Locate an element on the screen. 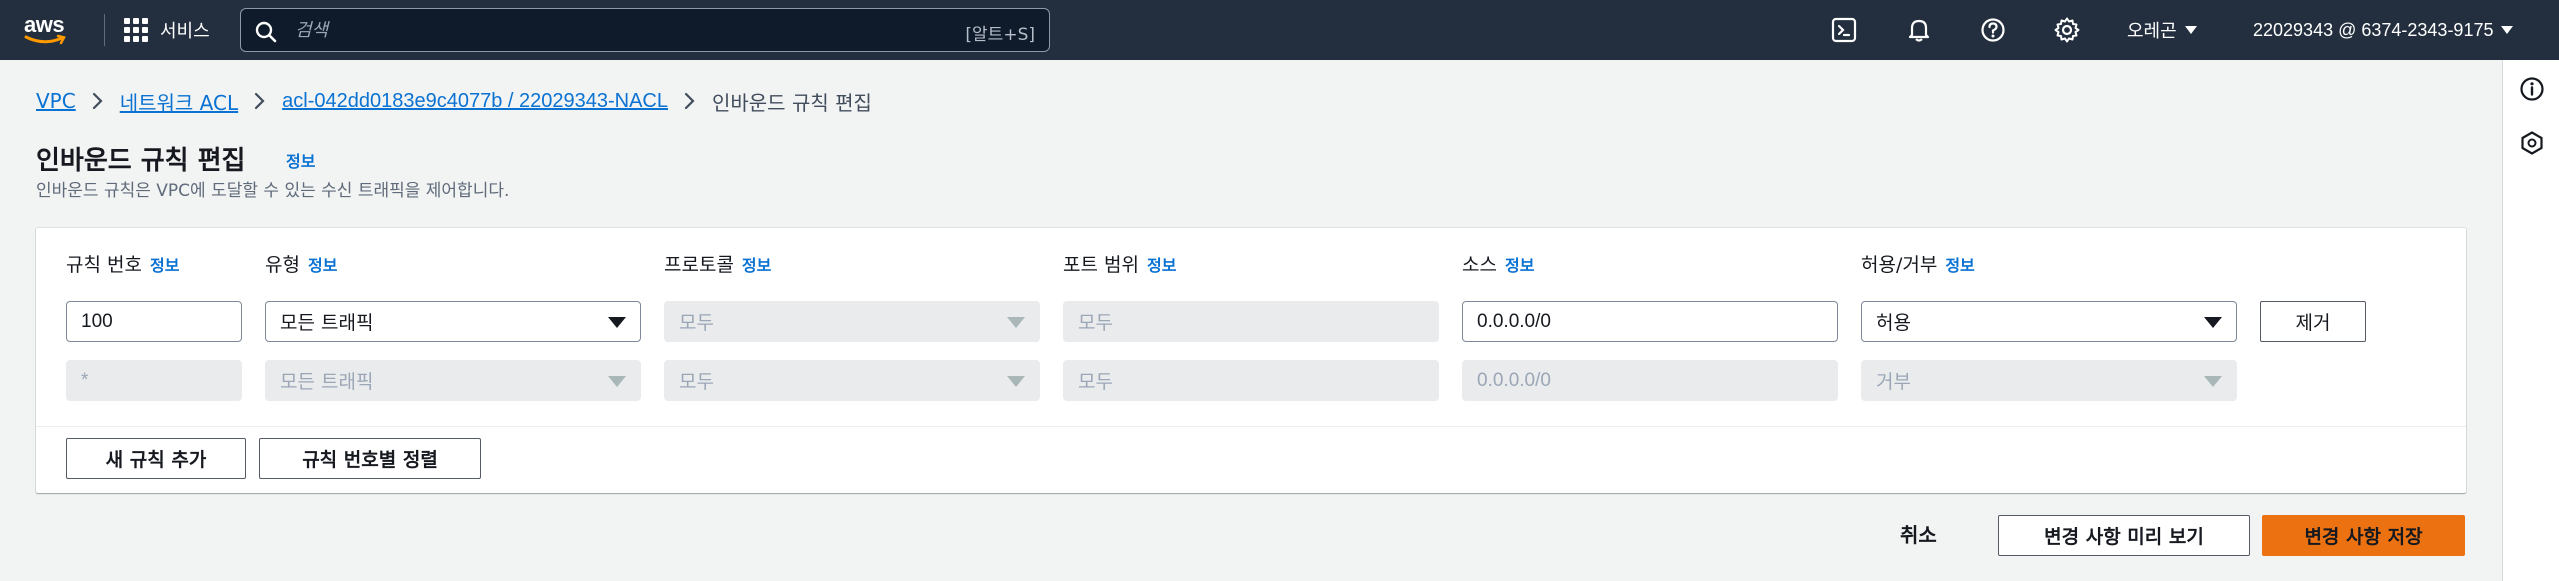 This screenshot has height=581, width=2559. default-rule-number-value: * is located at coordinates (85, 380).